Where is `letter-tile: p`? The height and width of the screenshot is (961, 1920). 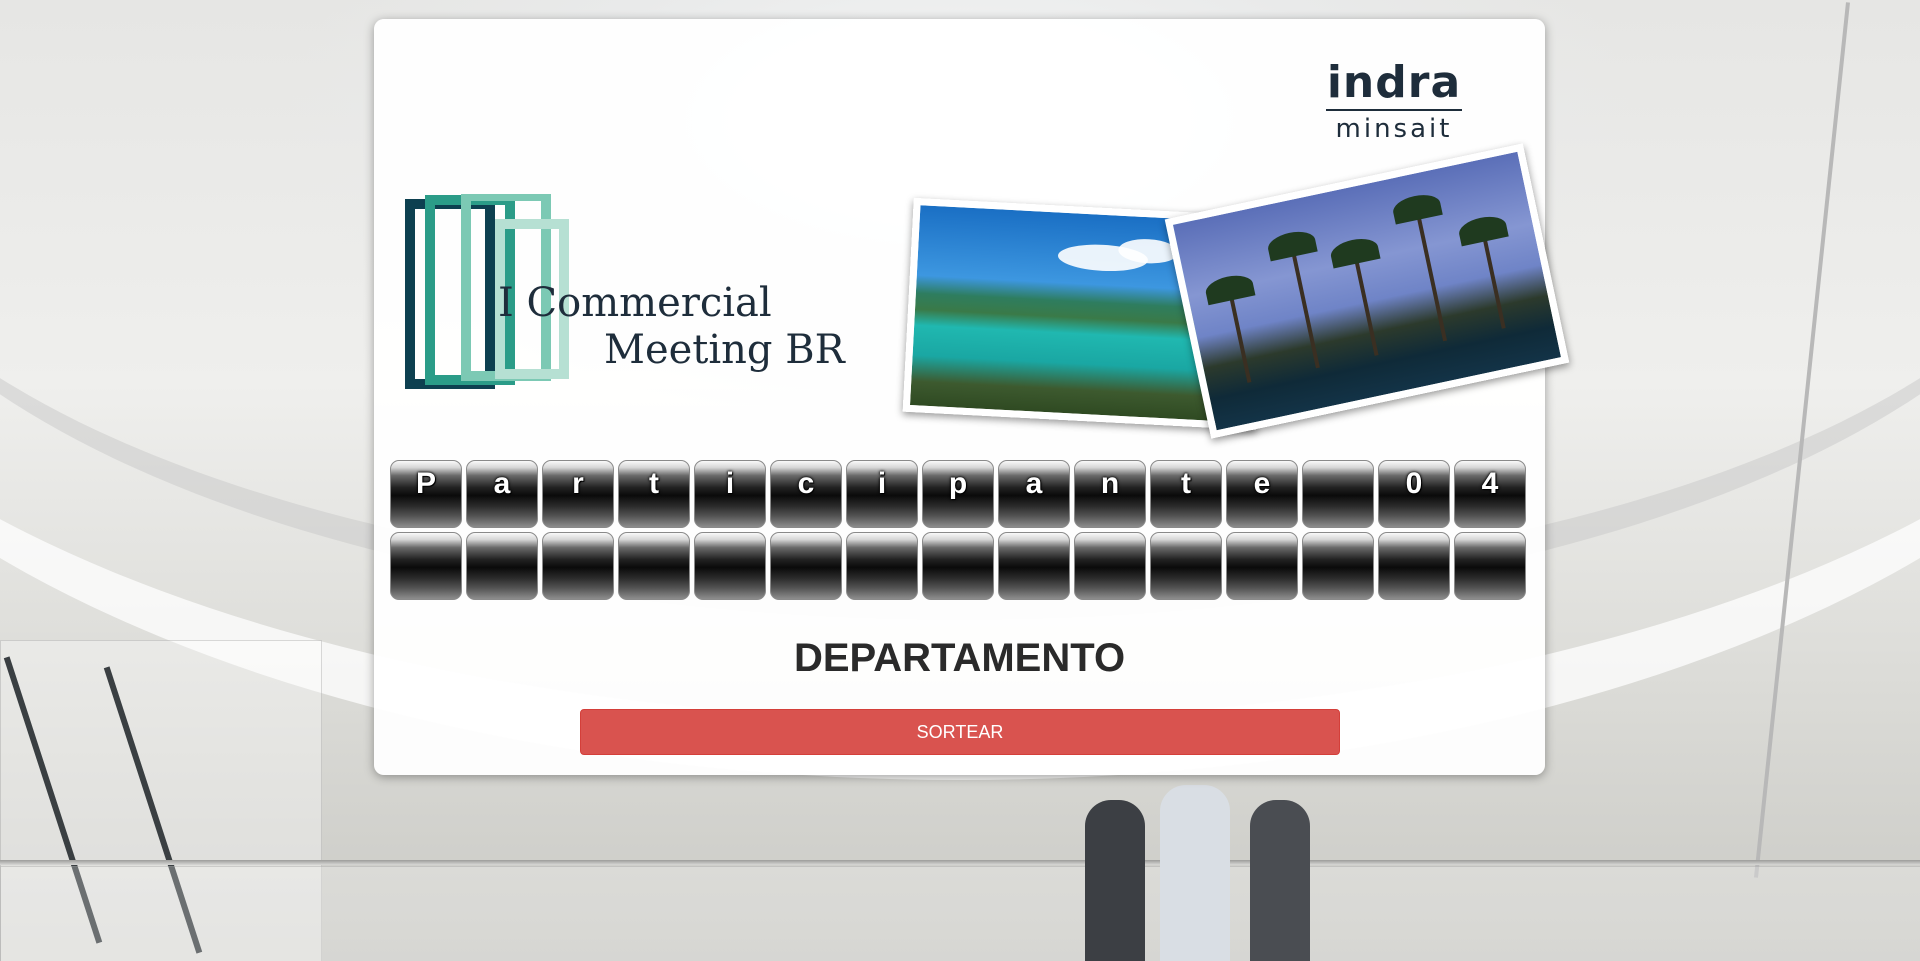
letter-tile: p is located at coordinates (958, 494).